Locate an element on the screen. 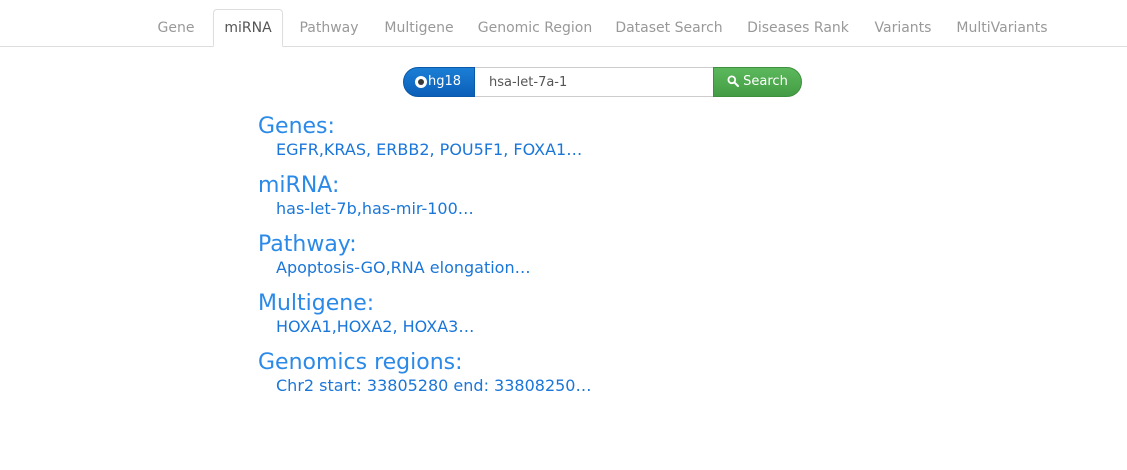  pathway-title: Pathway: is located at coordinates (307, 244).